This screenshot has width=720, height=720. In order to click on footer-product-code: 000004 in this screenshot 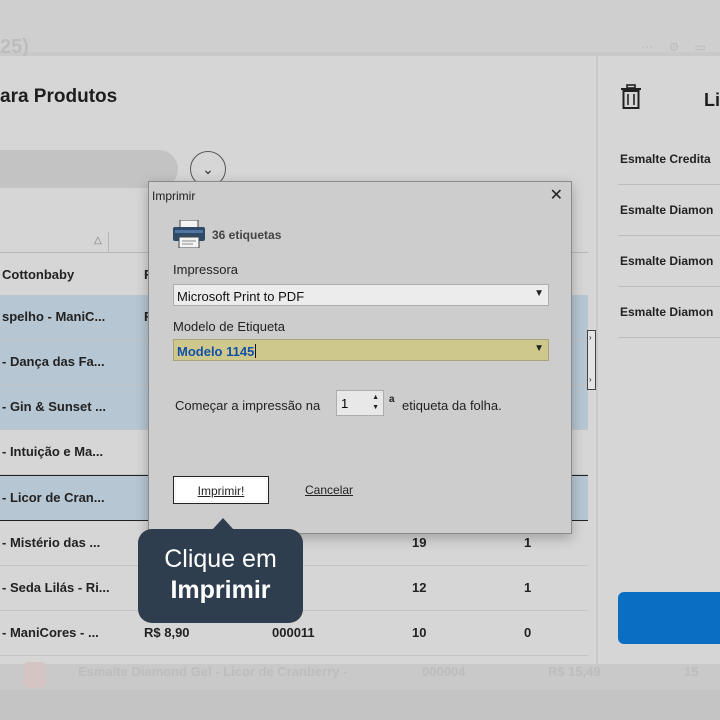, I will do `click(444, 671)`.